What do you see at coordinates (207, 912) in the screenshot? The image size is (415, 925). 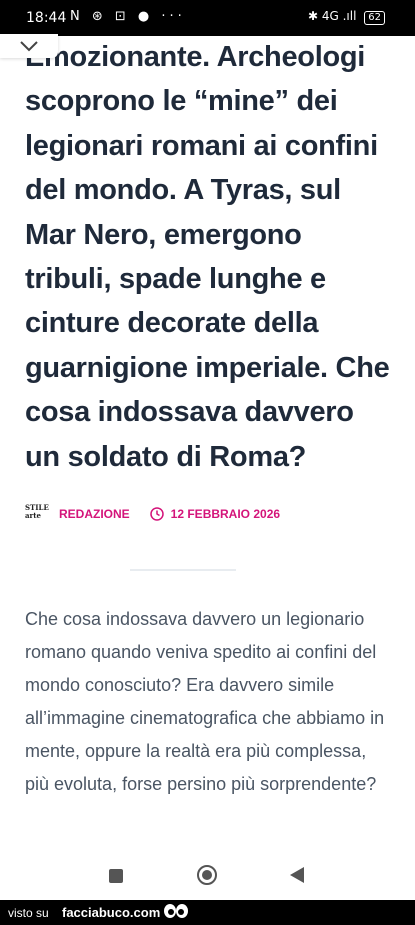 I see `watermark-bar: visto su facciabuco.com` at bounding box center [207, 912].